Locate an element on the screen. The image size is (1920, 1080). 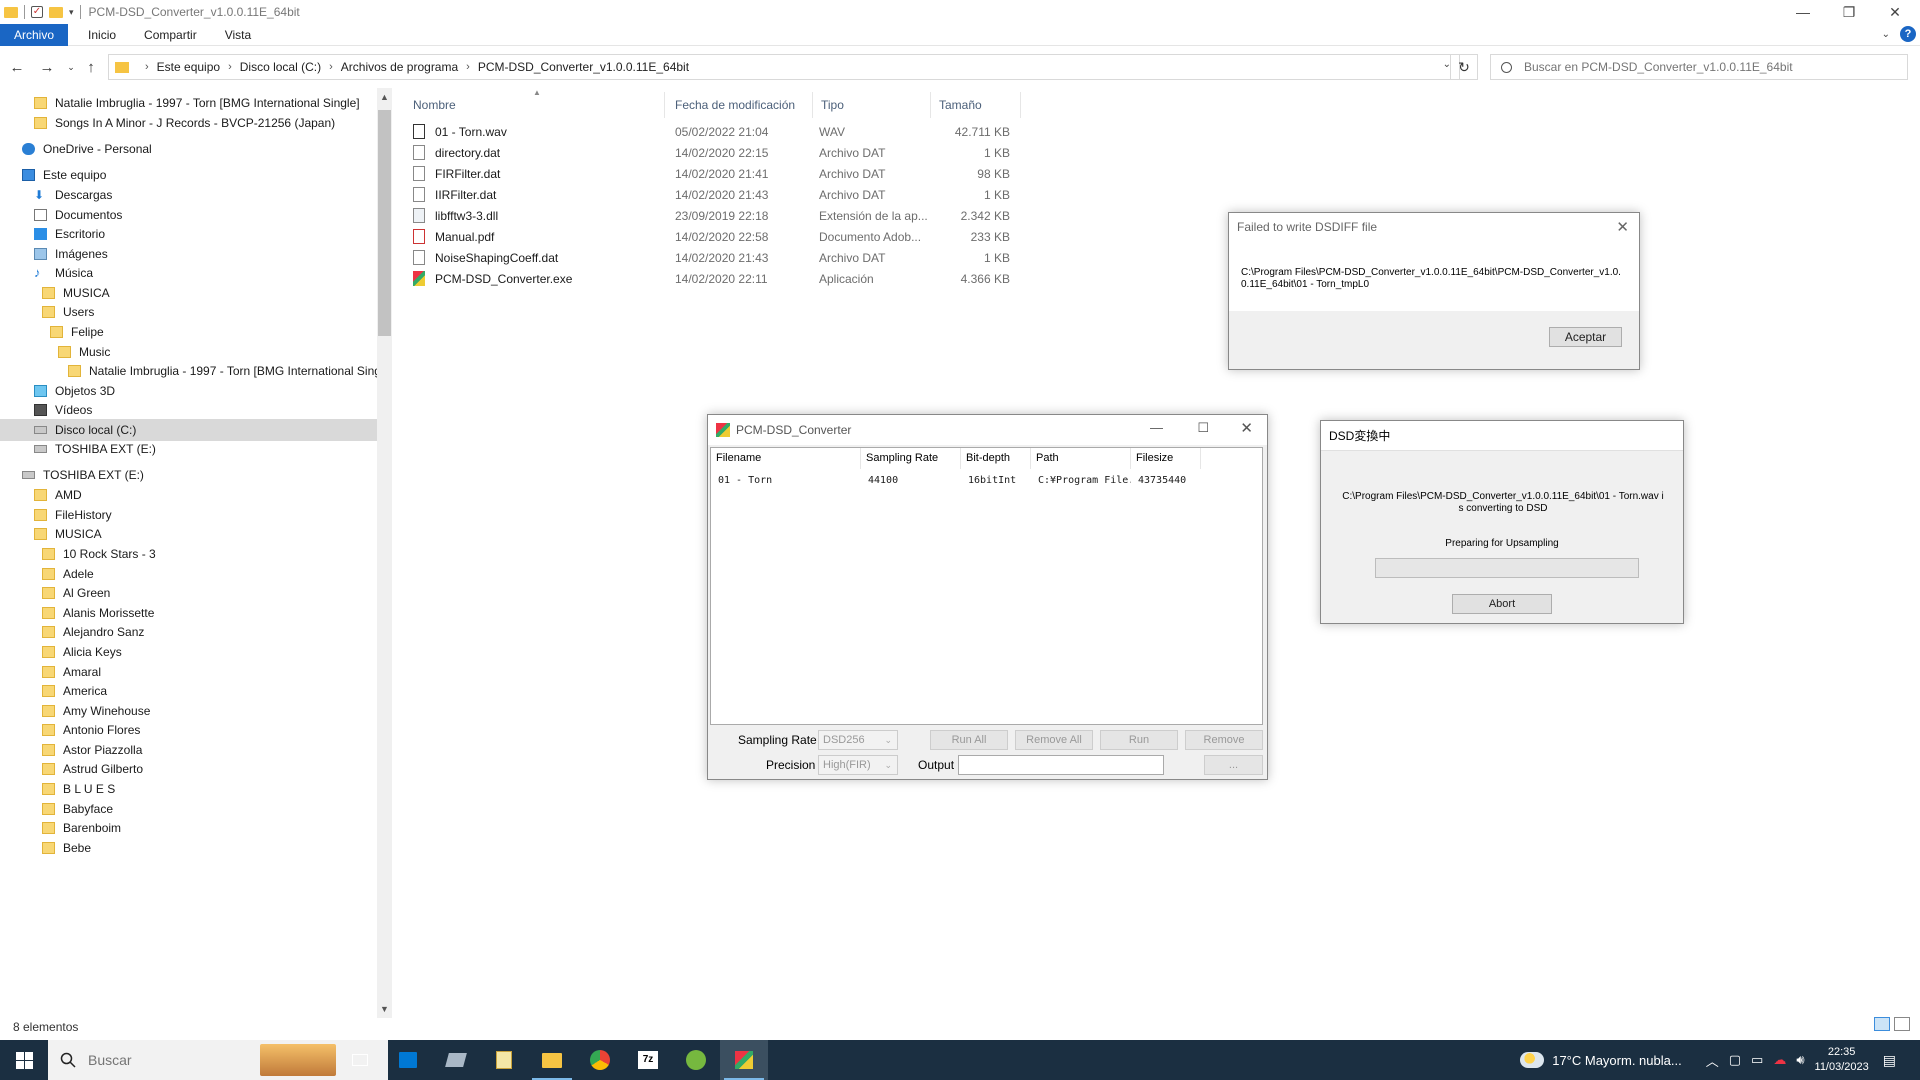
properties-icon: ✓ is located at coordinates (37, 12).